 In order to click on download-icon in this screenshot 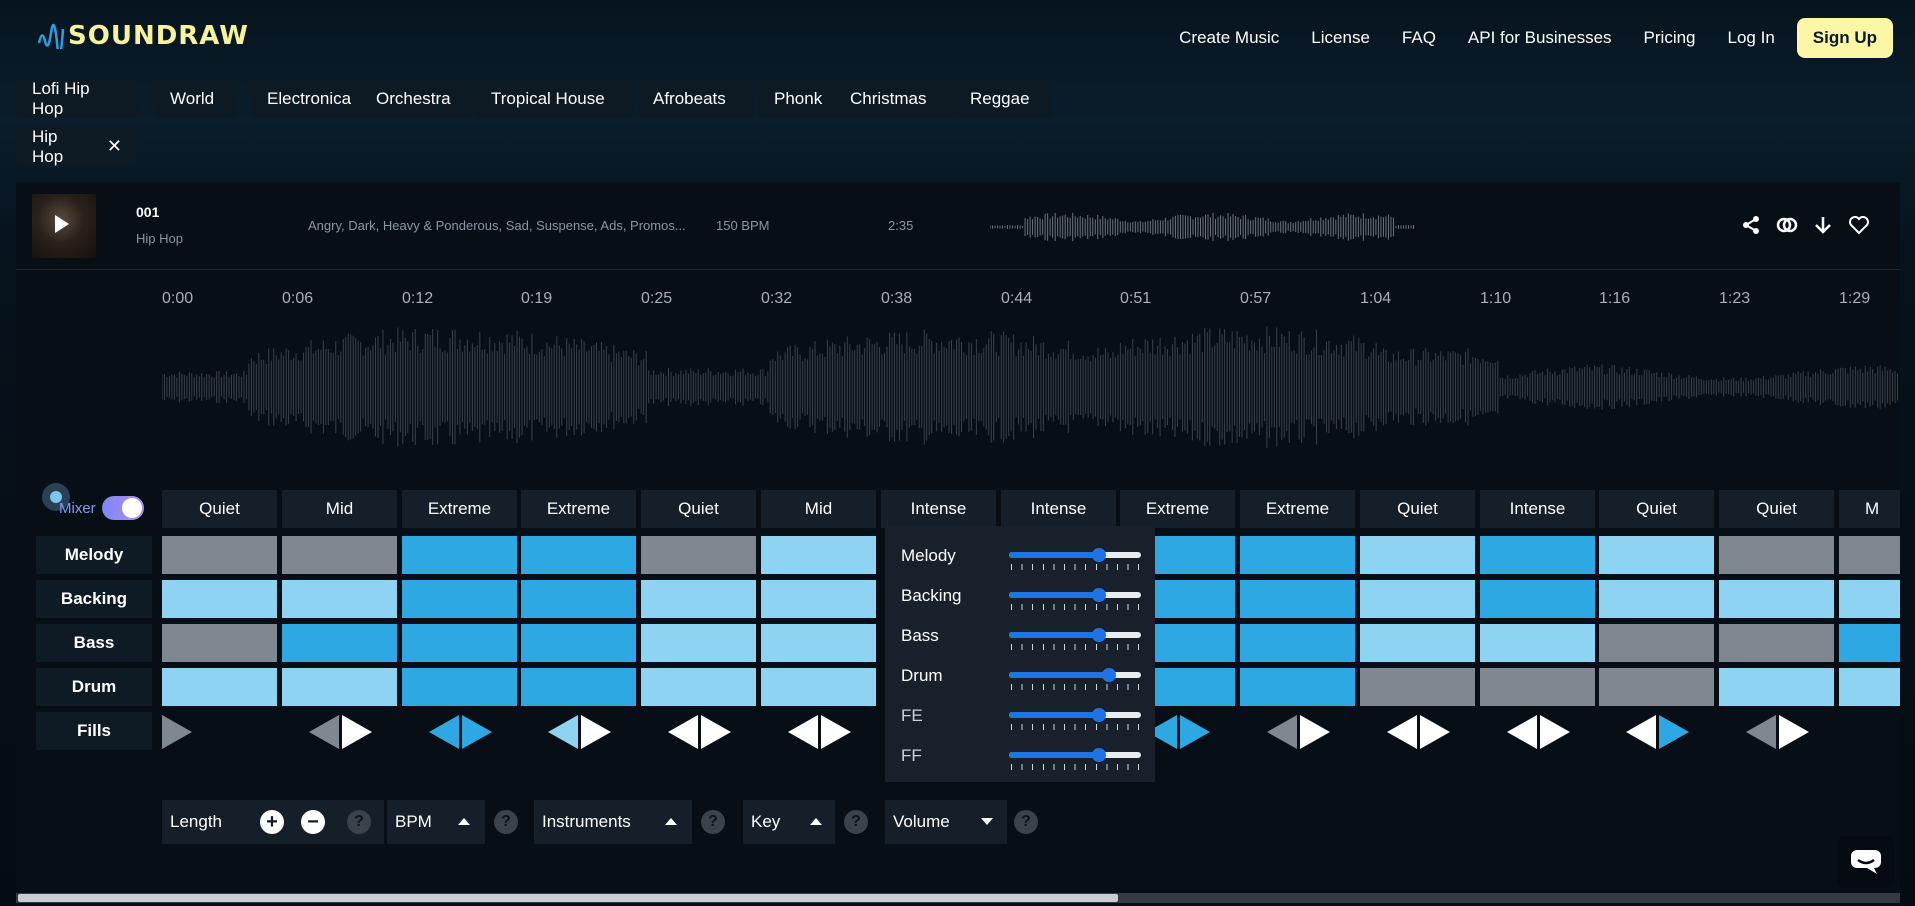, I will do `click(1823, 225)`.